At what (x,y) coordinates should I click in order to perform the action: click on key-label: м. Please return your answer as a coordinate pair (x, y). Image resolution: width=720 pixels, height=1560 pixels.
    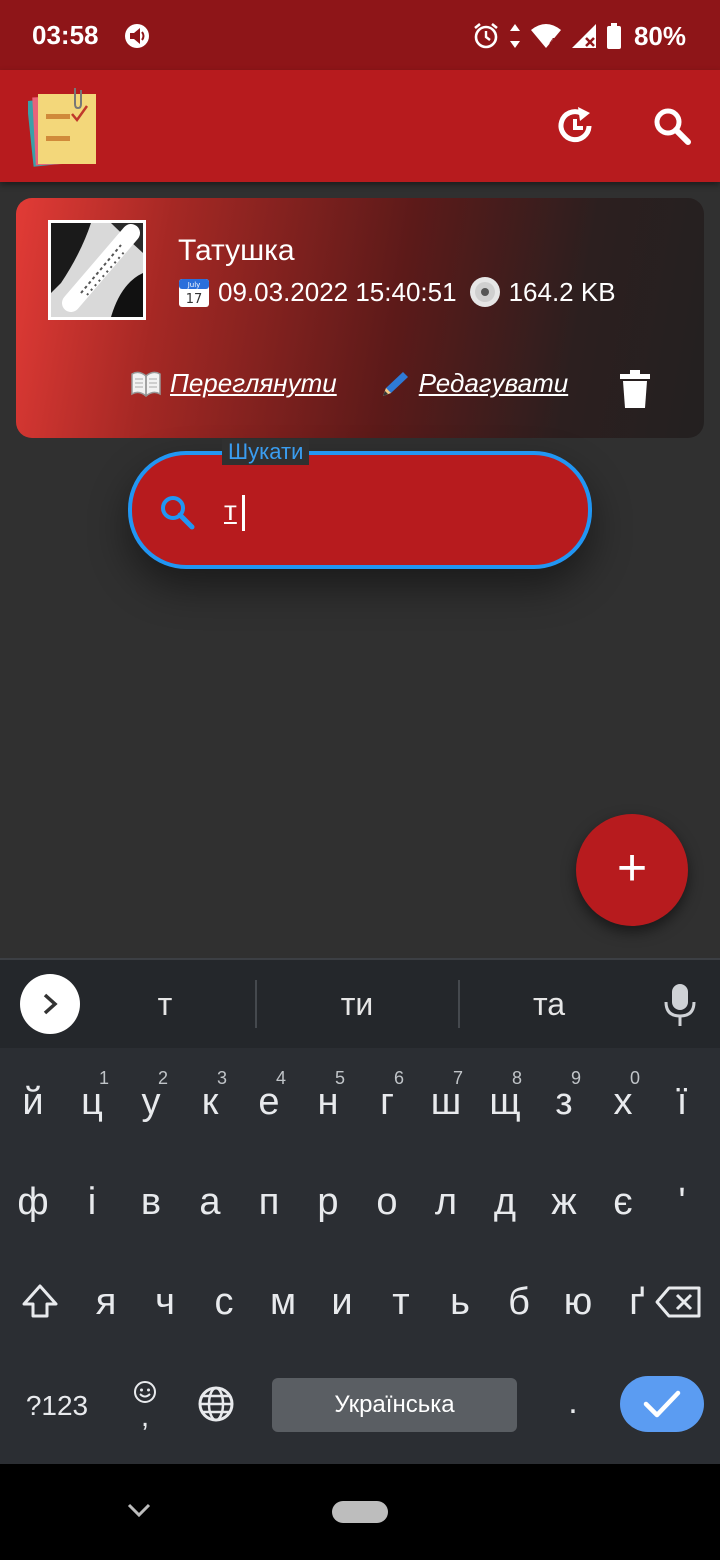
    Looking at the image, I should click on (283, 1301).